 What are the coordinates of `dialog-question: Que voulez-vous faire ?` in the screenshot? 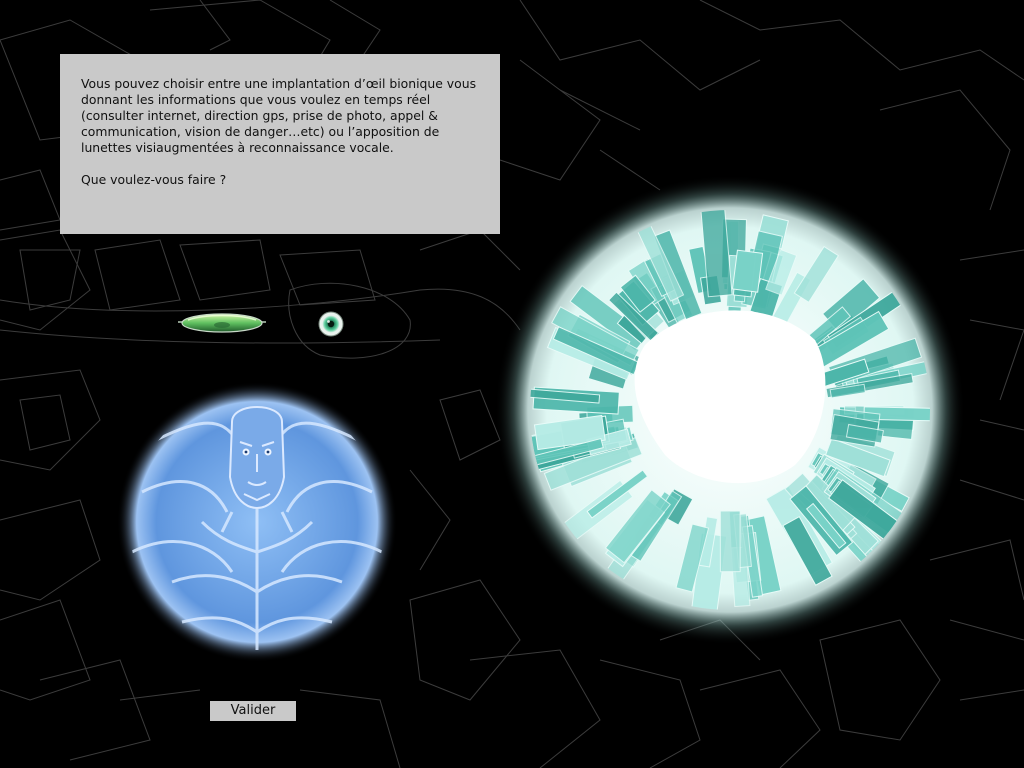 It's located at (154, 179).